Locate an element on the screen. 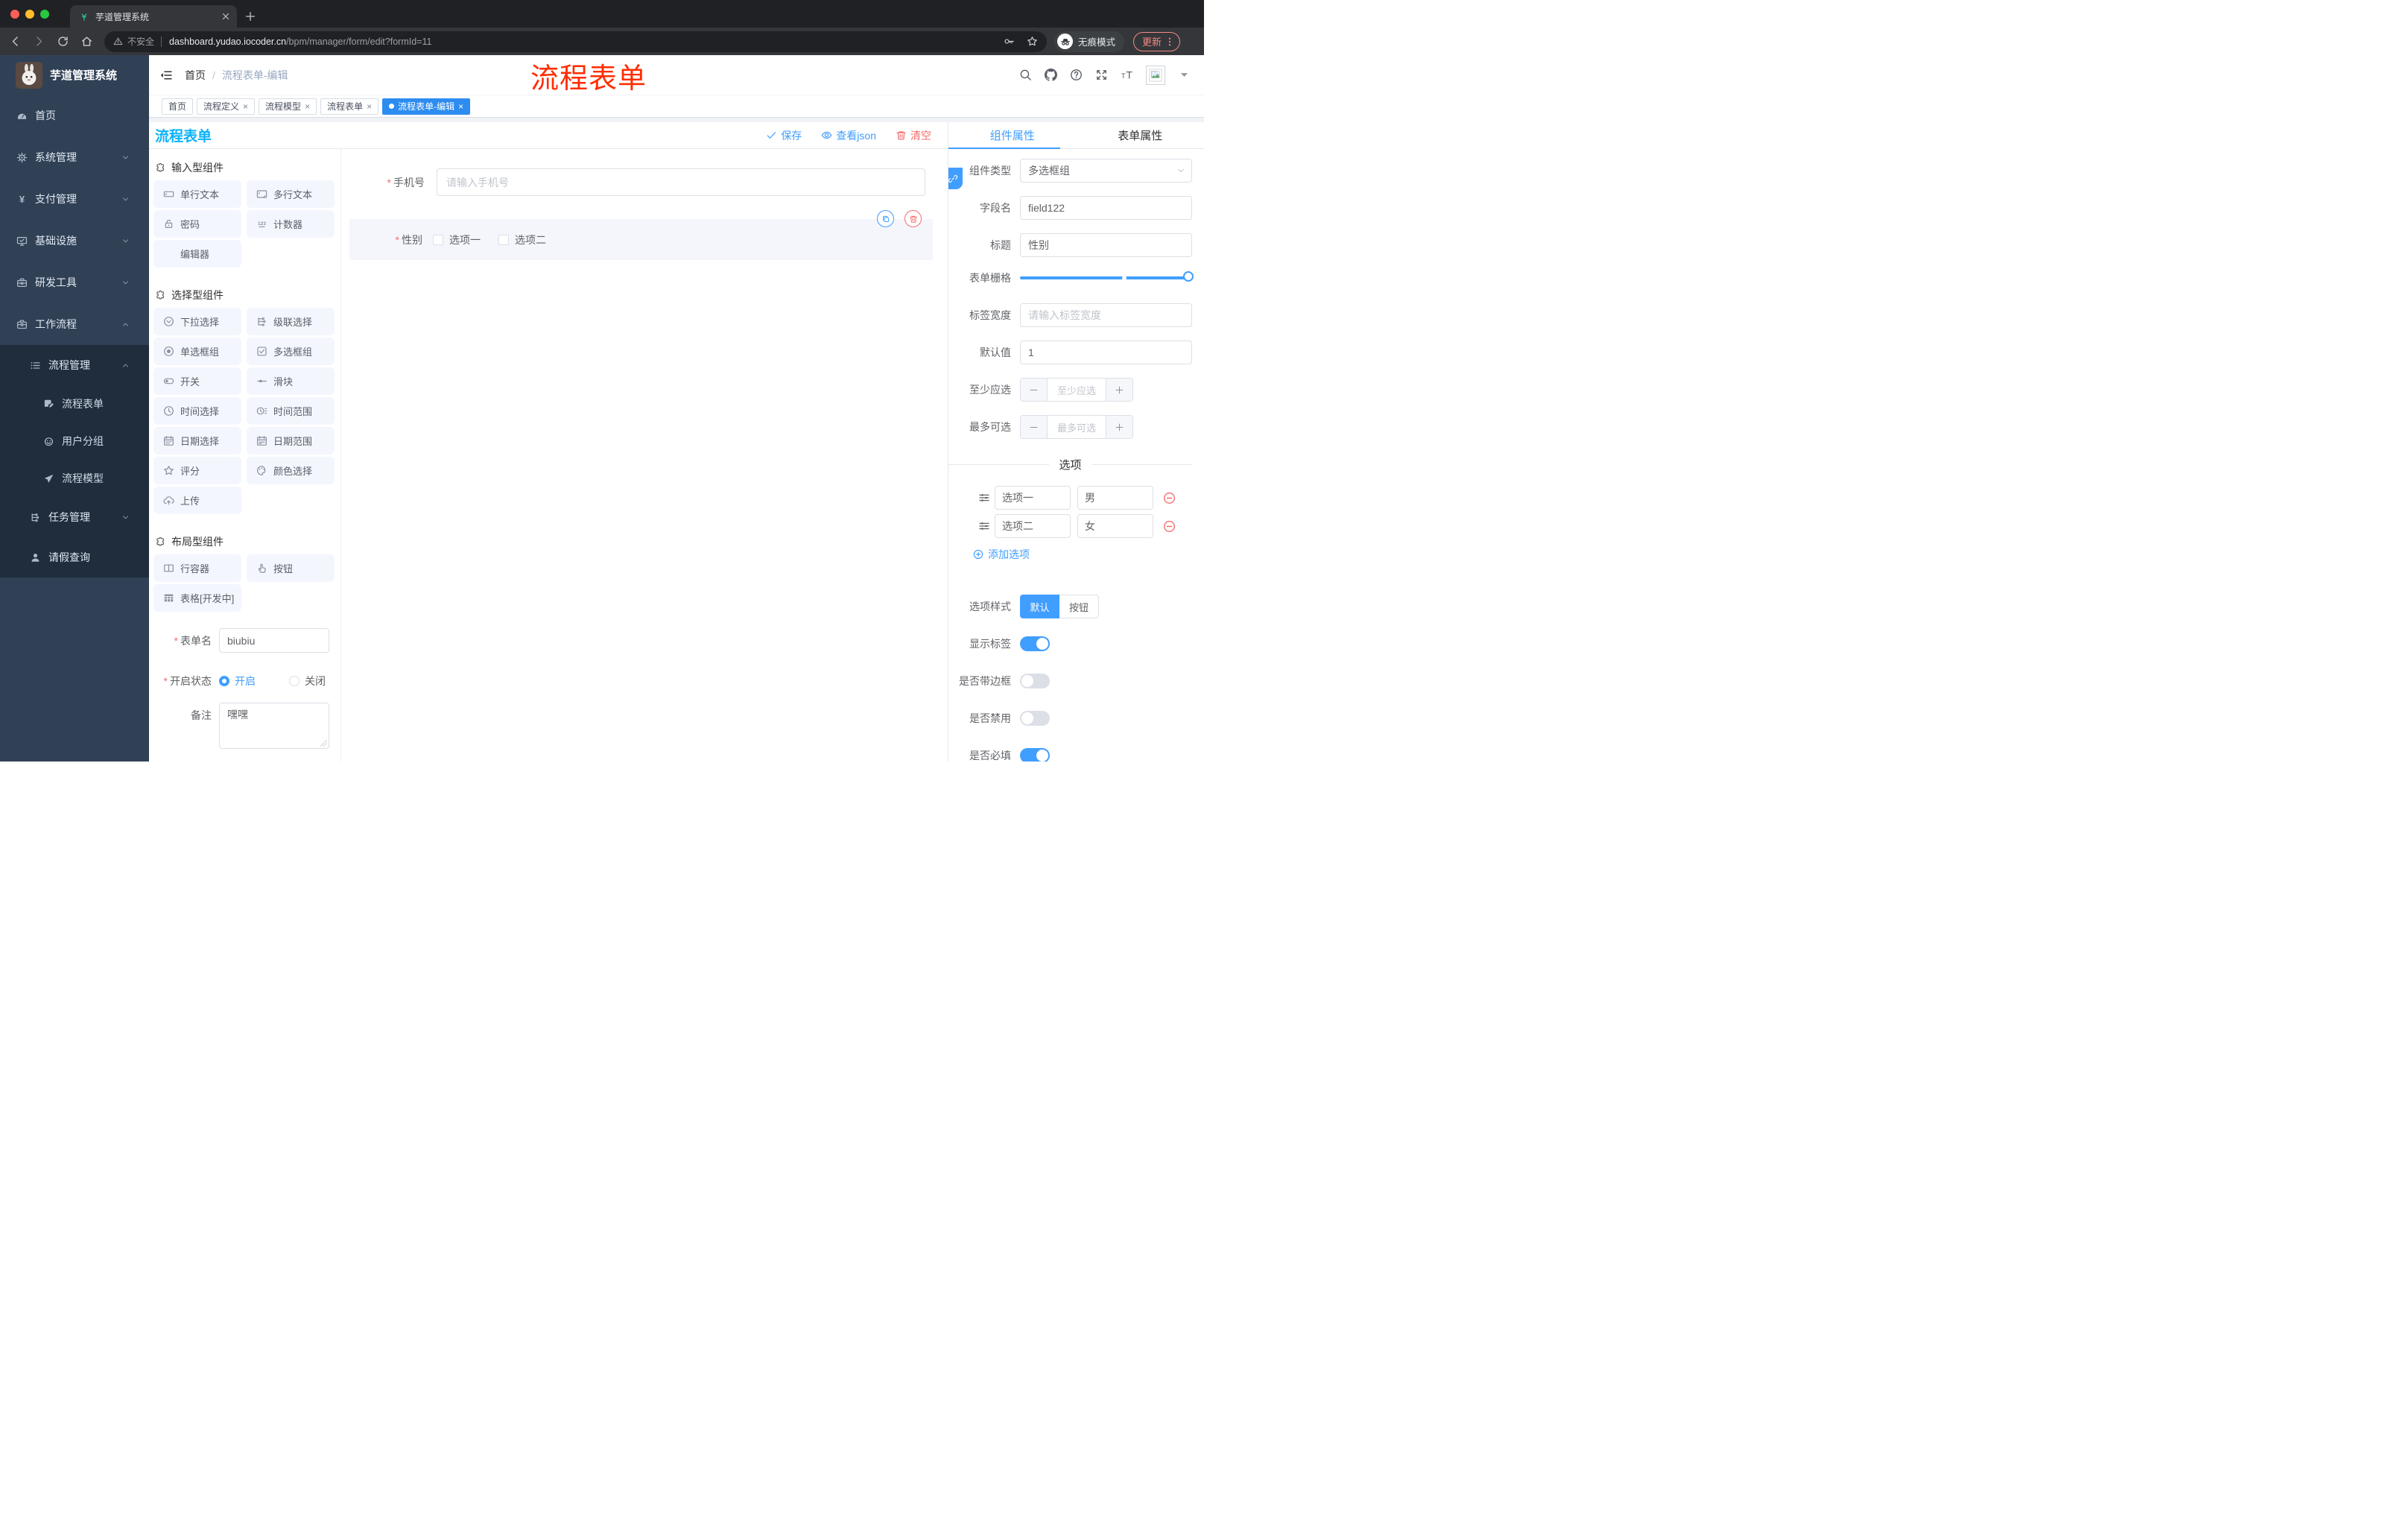 The width and height of the screenshot is (2408, 1523). forward-icon is located at coordinates (39, 41).